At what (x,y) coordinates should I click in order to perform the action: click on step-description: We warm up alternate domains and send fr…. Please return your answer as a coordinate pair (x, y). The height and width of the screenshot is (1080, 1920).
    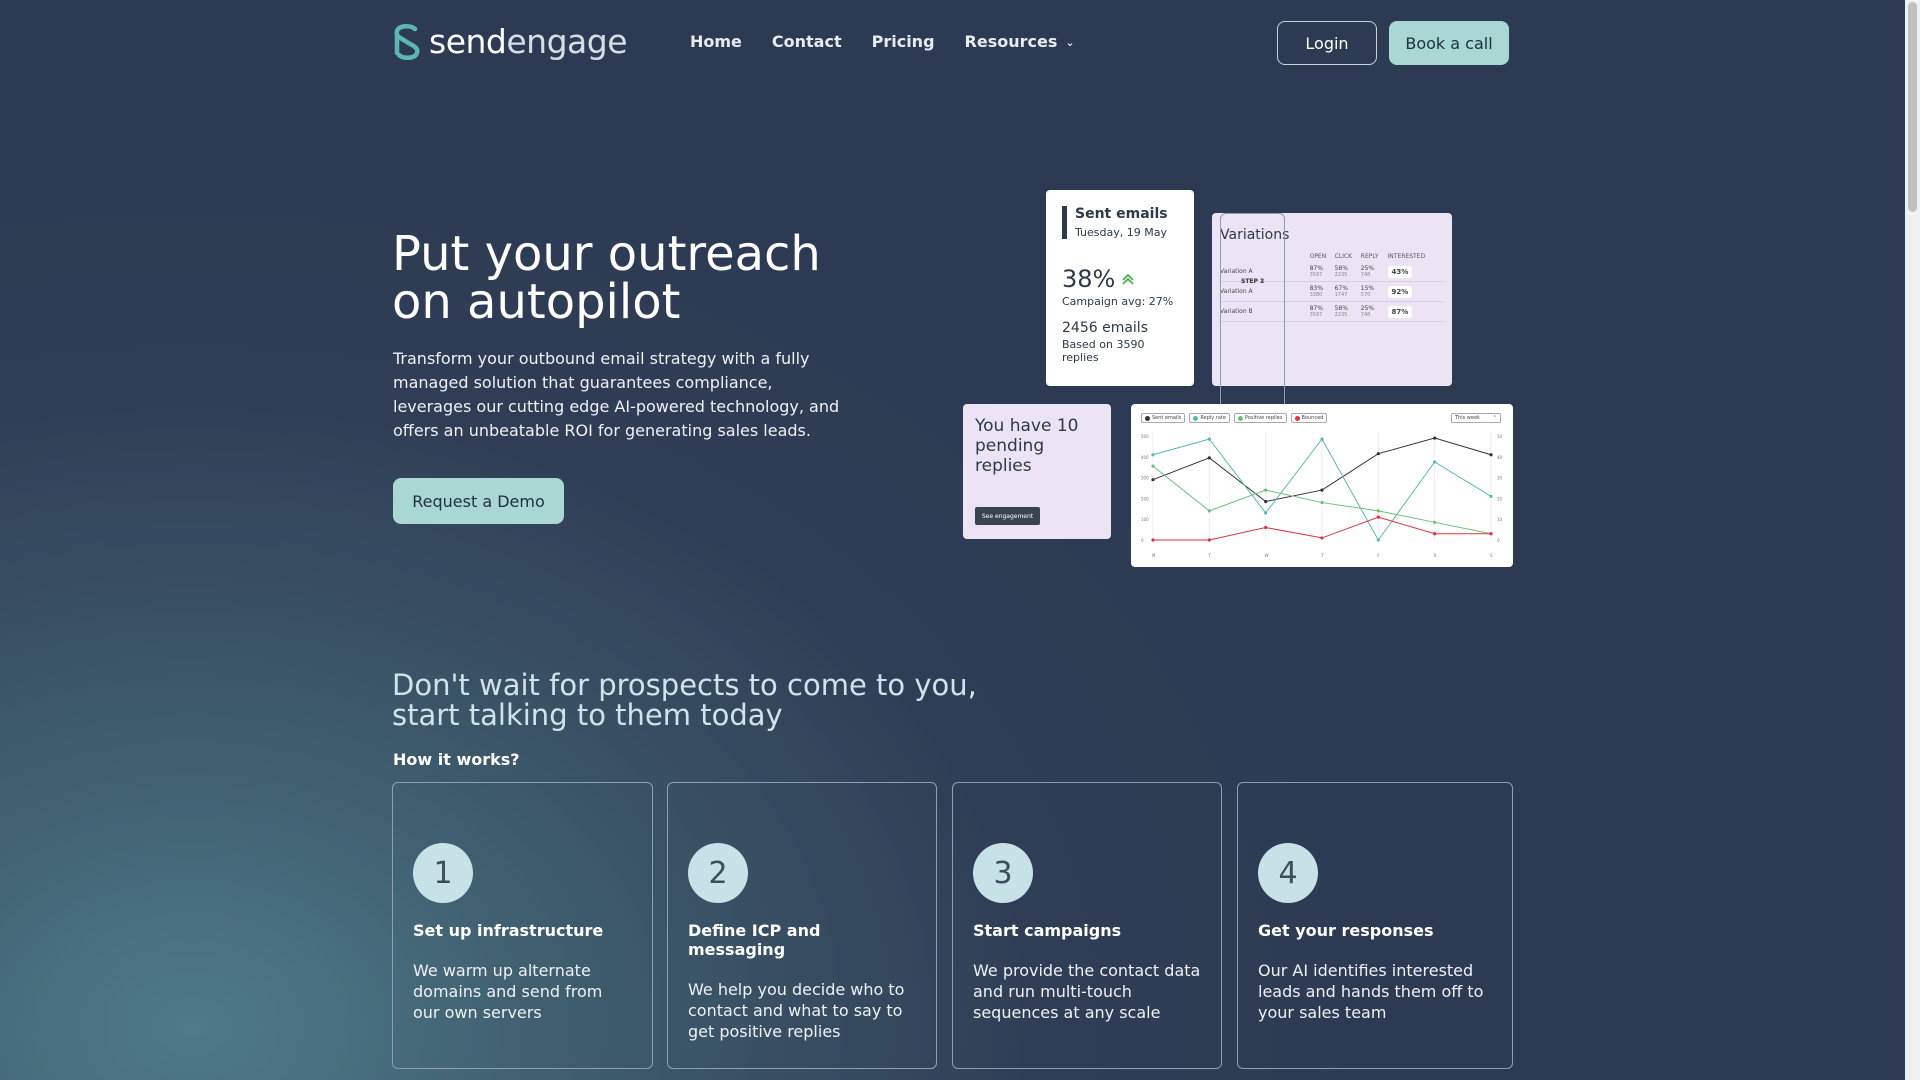
    Looking at the image, I should click on (508, 991).